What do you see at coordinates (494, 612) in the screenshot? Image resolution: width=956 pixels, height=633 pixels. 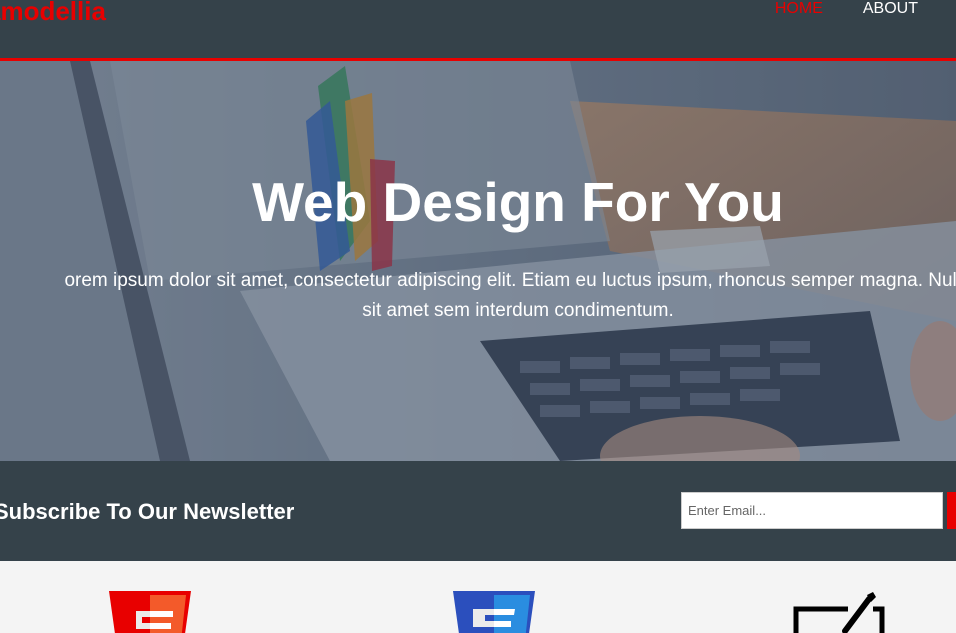 I see `css3-icon` at bounding box center [494, 612].